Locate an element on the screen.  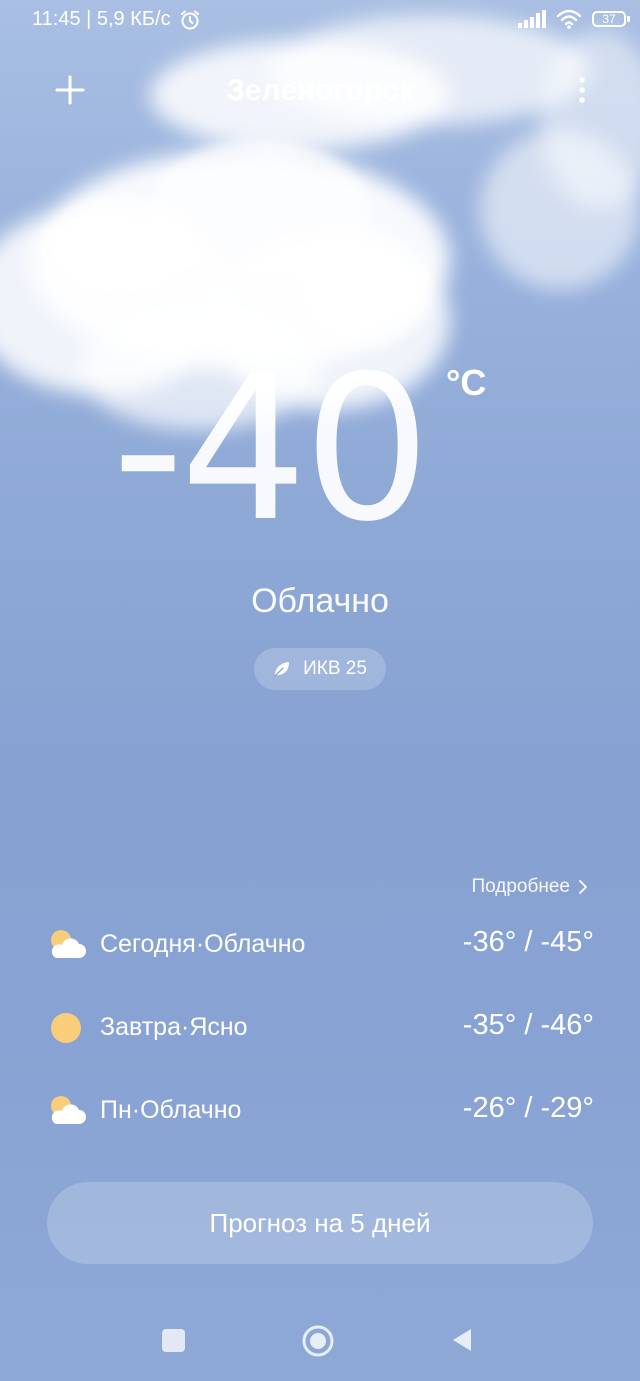
forecast-description: Сегодня·Облачно is located at coordinates (203, 944).